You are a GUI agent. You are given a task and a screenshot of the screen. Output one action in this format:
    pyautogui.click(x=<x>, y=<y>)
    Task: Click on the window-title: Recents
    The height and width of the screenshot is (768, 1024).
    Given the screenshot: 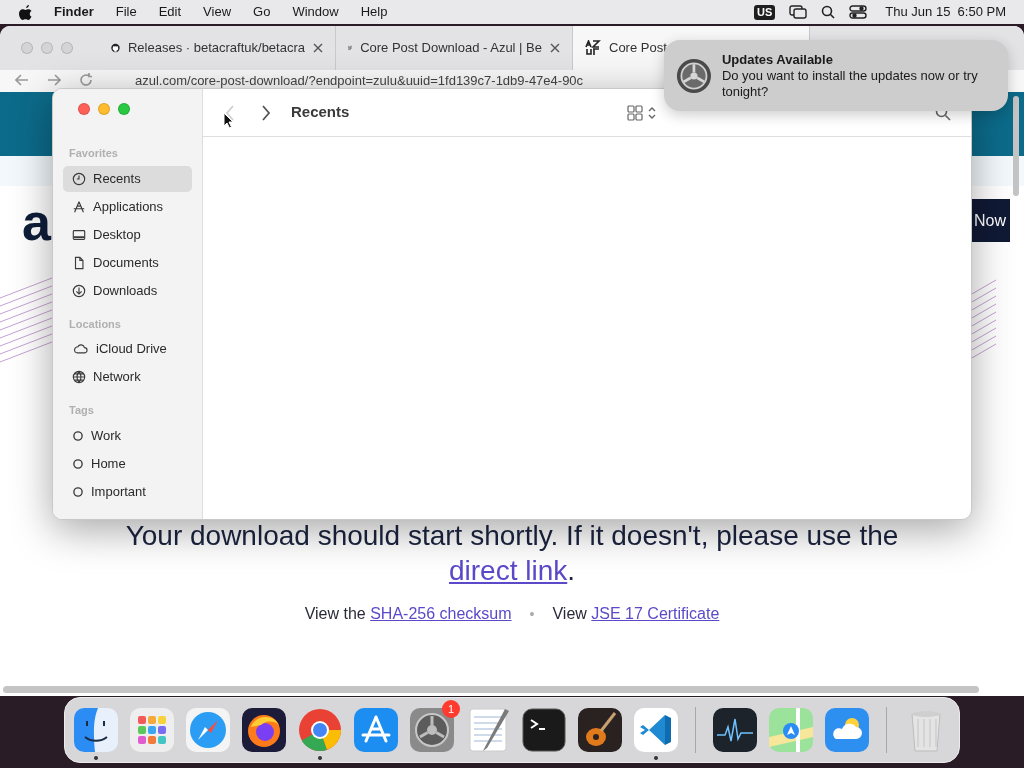 What is the action you would take?
    pyautogui.click(x=320, y=112)
    